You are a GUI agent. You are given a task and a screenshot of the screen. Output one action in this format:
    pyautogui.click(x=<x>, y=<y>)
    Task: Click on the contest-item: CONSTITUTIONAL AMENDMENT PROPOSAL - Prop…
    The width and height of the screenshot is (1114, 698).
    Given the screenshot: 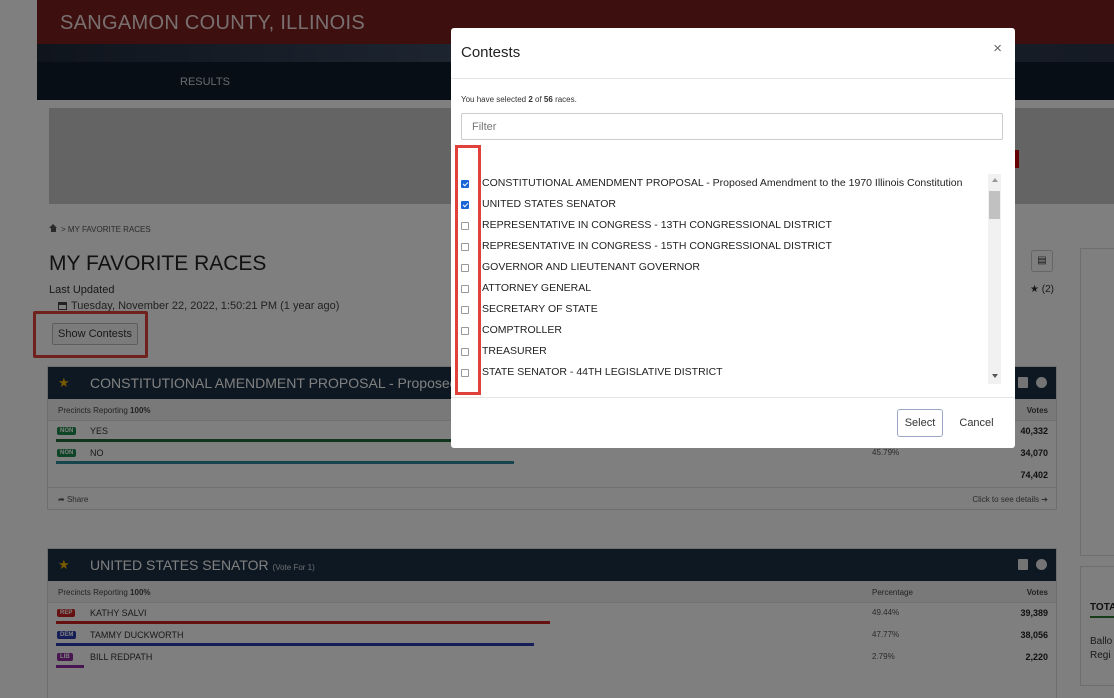 What is the action you would take?
    pyautogui.click(x=725, y=183)
    